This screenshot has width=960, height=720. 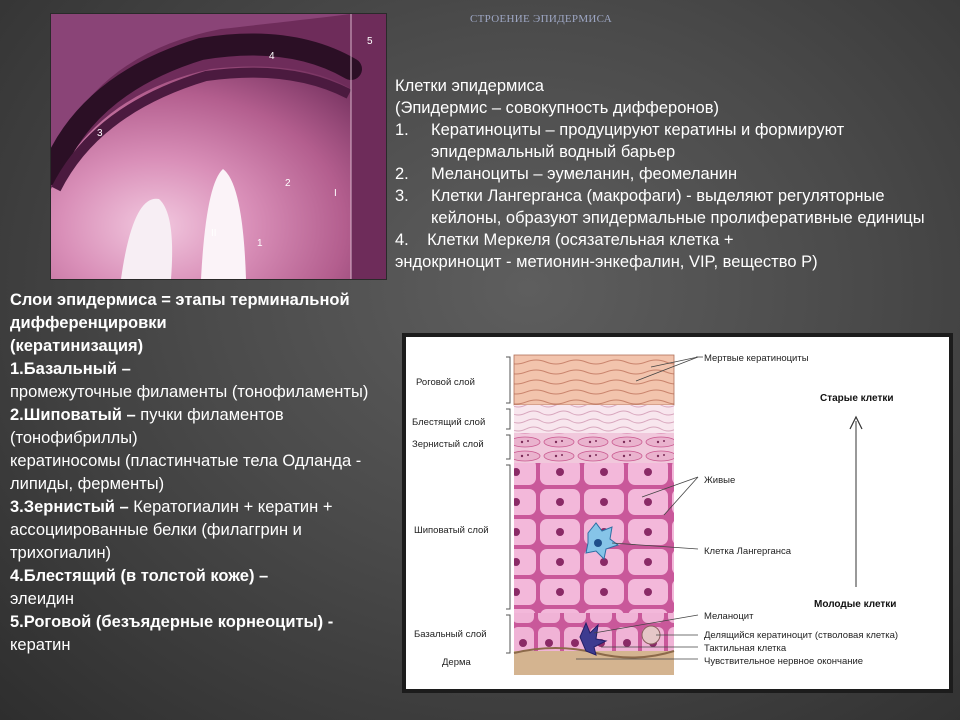 What do you see at coordinates (451, 530) in the screenshot?
I see `label-spinous-layer: Шиповатый слой` at bounding box center [451, 530].